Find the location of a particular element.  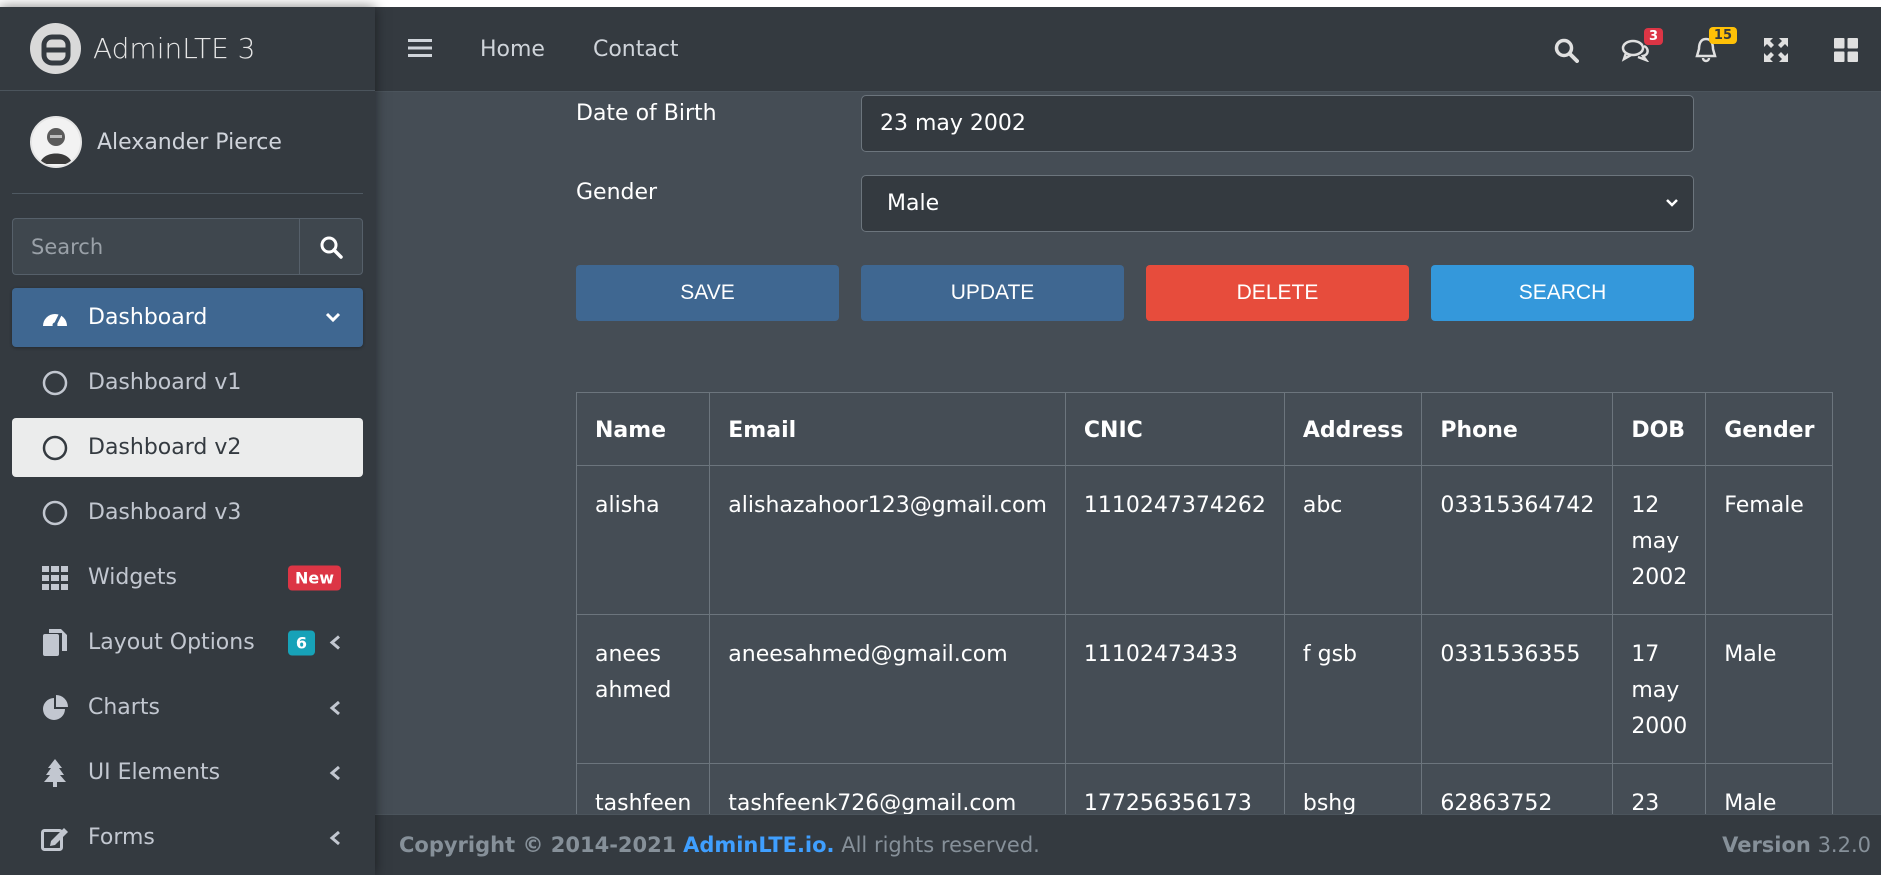

table-cell: f gsb is located at coordinates (1353, 689).